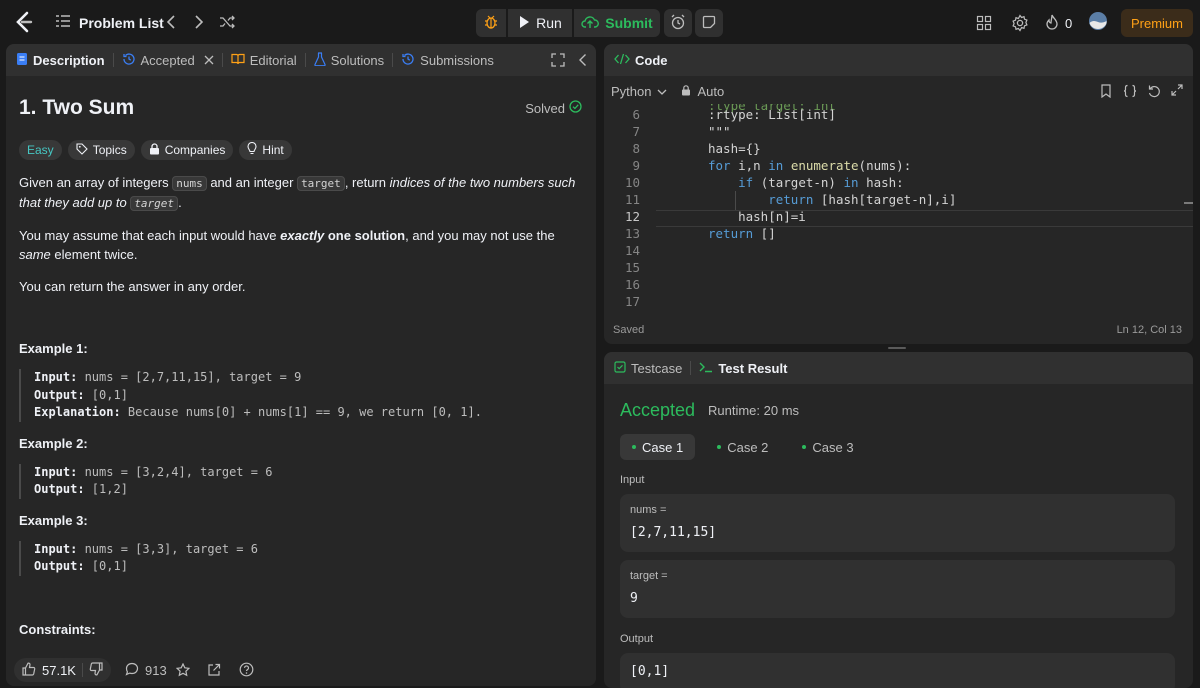  I want to click on output-section-label: Output, so click(637, 639).